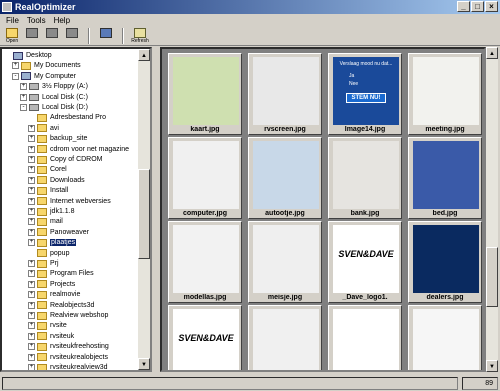  I want to click on close-button: ×, so click(491, 6).